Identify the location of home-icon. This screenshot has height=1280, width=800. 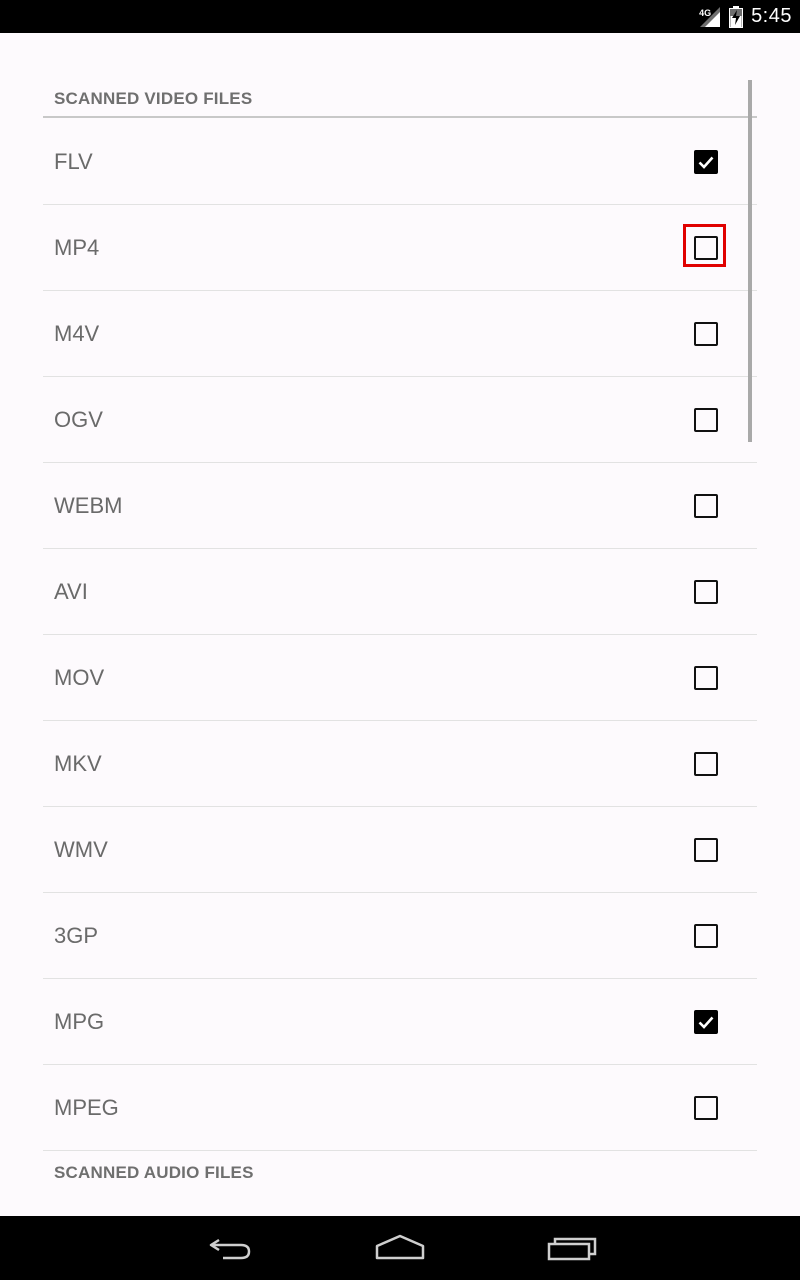
(400, 1247).